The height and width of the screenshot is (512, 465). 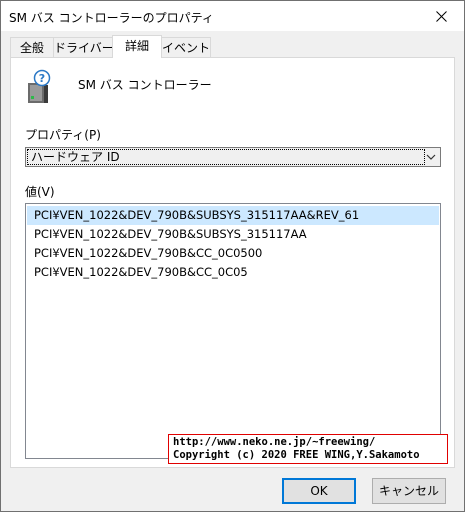 What do you see at coordinates (409, 491) in the screenshot?
I see `cancel-button: キャンセル` at bounding box center [409, 491].